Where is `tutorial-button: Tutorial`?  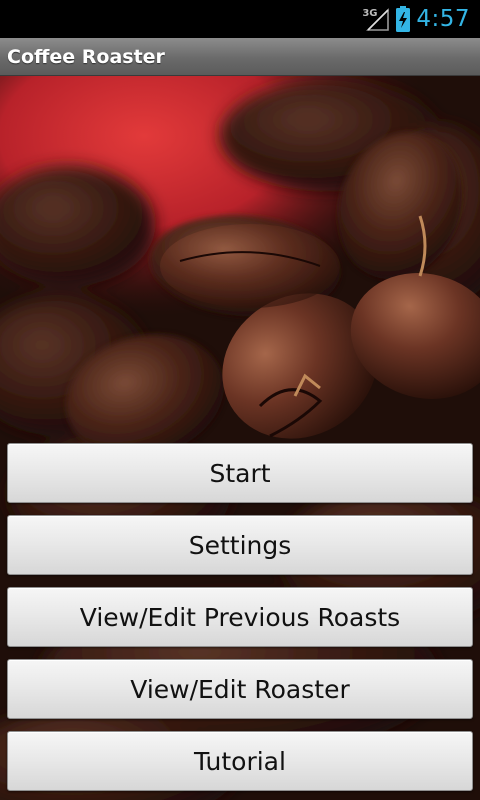 tutorial-button: Tutorial is located at coordinates (240, 761).